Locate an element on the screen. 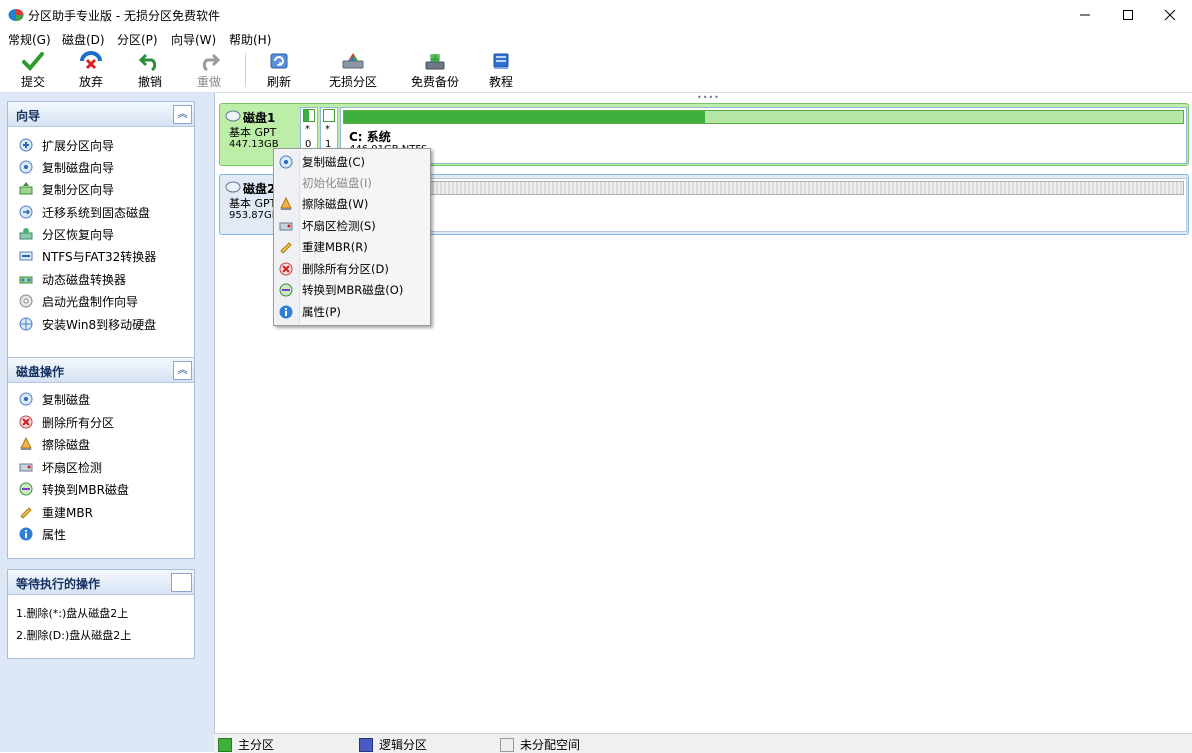 The image size is (1192, 753). disk2-type: 基本 GPT is located at coordinates (252, 203).